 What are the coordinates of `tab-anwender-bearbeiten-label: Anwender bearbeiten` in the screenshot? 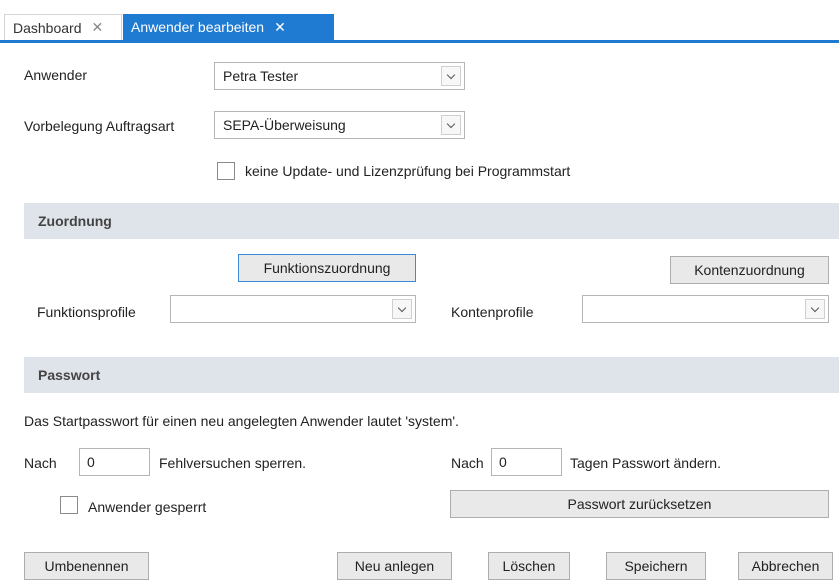 It's located at (198, 27).